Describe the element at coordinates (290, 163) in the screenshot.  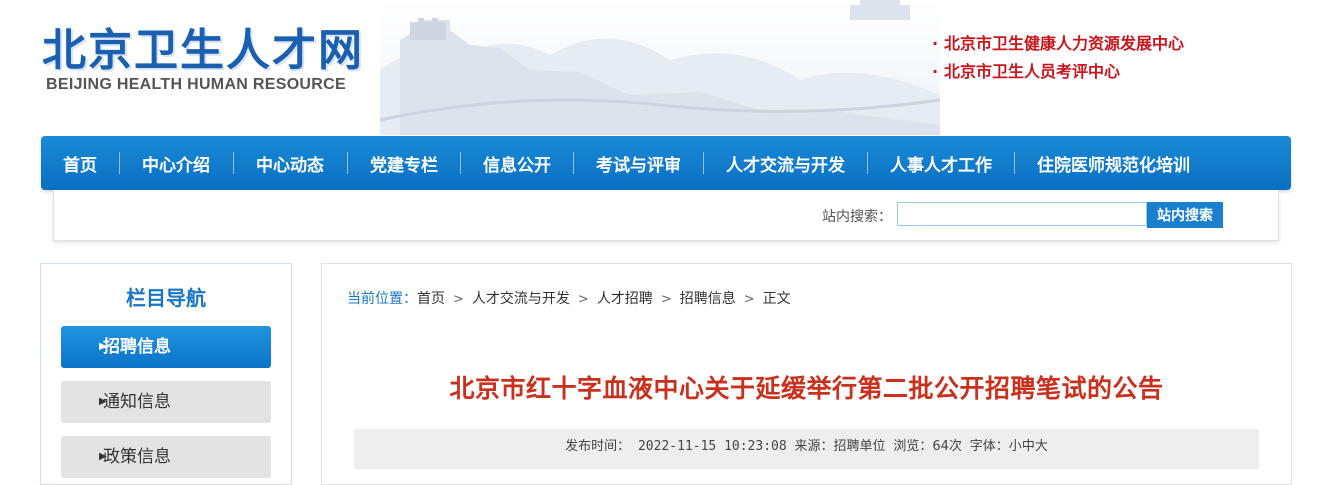
I see `nav-item-news: 中心动态` at that location.